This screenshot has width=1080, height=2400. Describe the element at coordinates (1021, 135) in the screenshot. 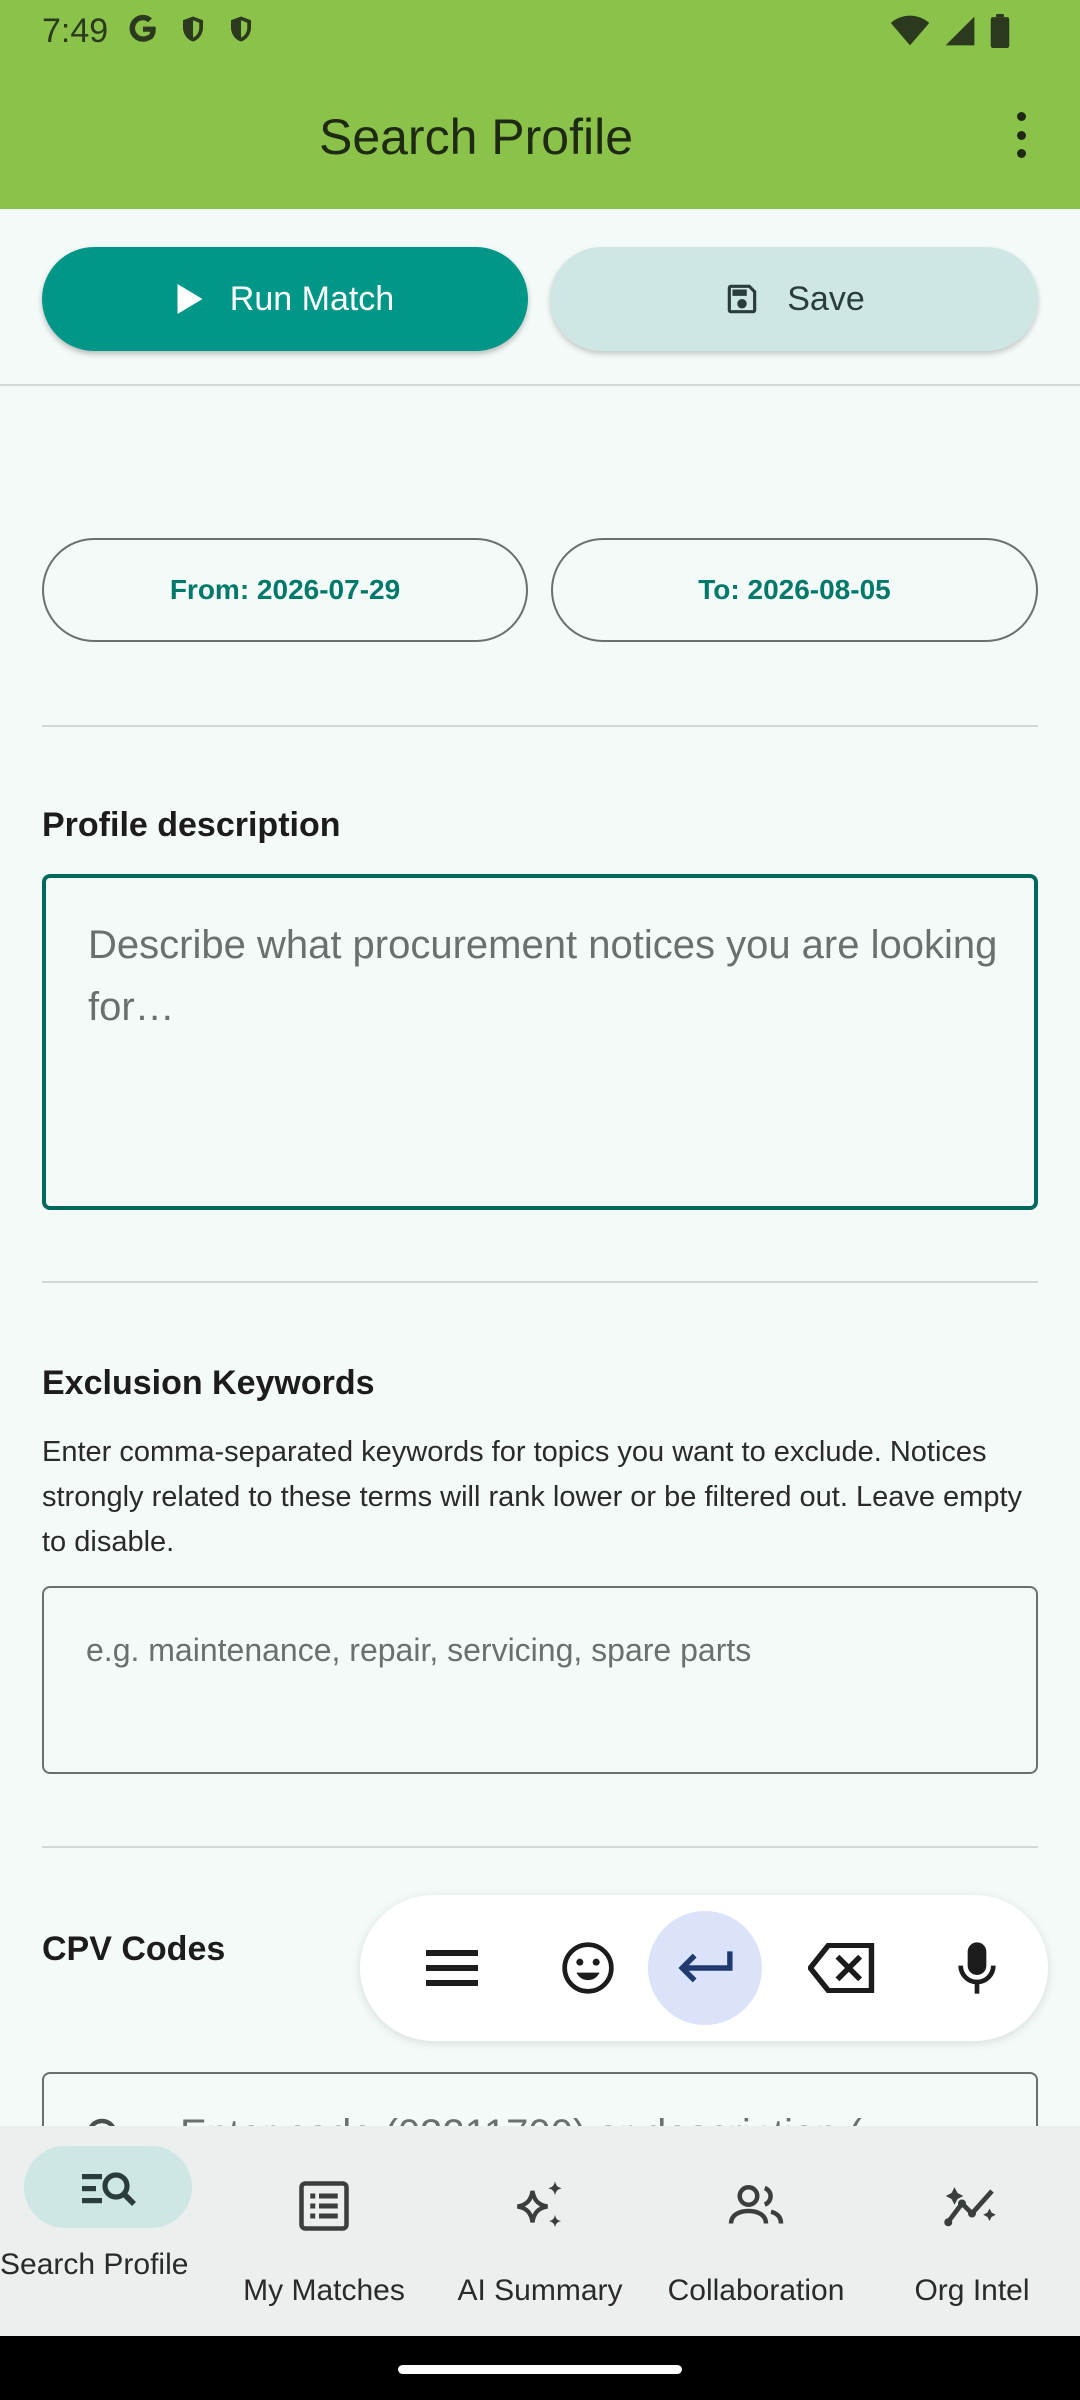

I see `more-vert-icon` at that location.